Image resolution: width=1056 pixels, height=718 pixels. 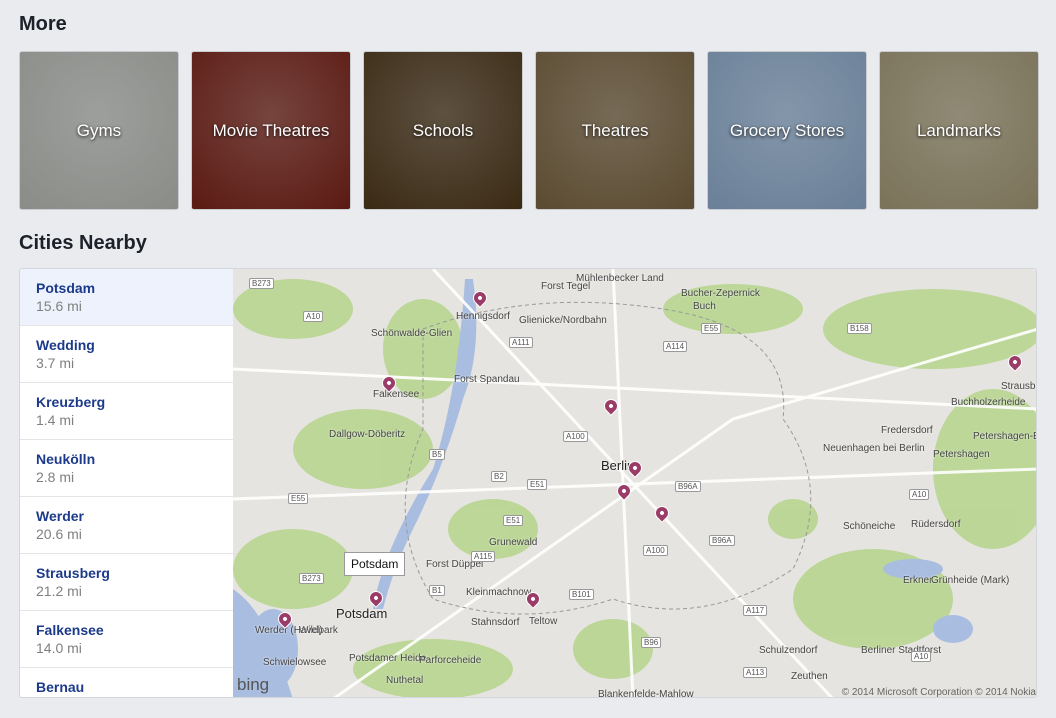 What do you see at coordinates (443, 130) in the screenshot?
I see `tile-schools: Schools` at bounding box center [443, 130].